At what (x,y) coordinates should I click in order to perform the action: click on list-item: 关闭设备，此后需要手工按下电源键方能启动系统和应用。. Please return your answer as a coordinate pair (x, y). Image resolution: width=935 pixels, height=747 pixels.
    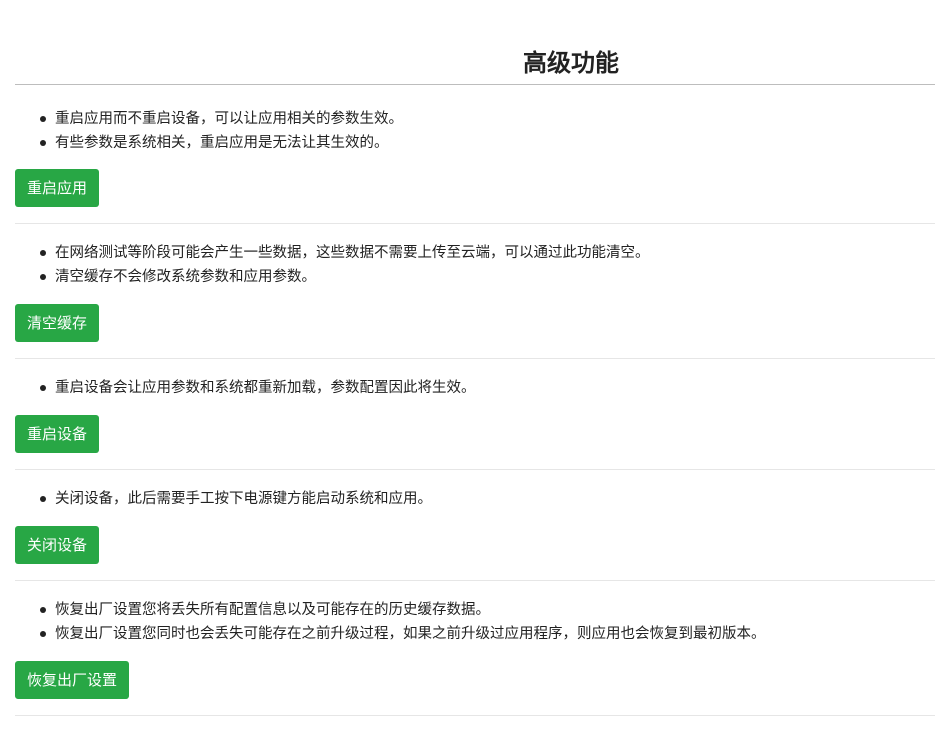
    Looking at the image, I should click on (235, 499).